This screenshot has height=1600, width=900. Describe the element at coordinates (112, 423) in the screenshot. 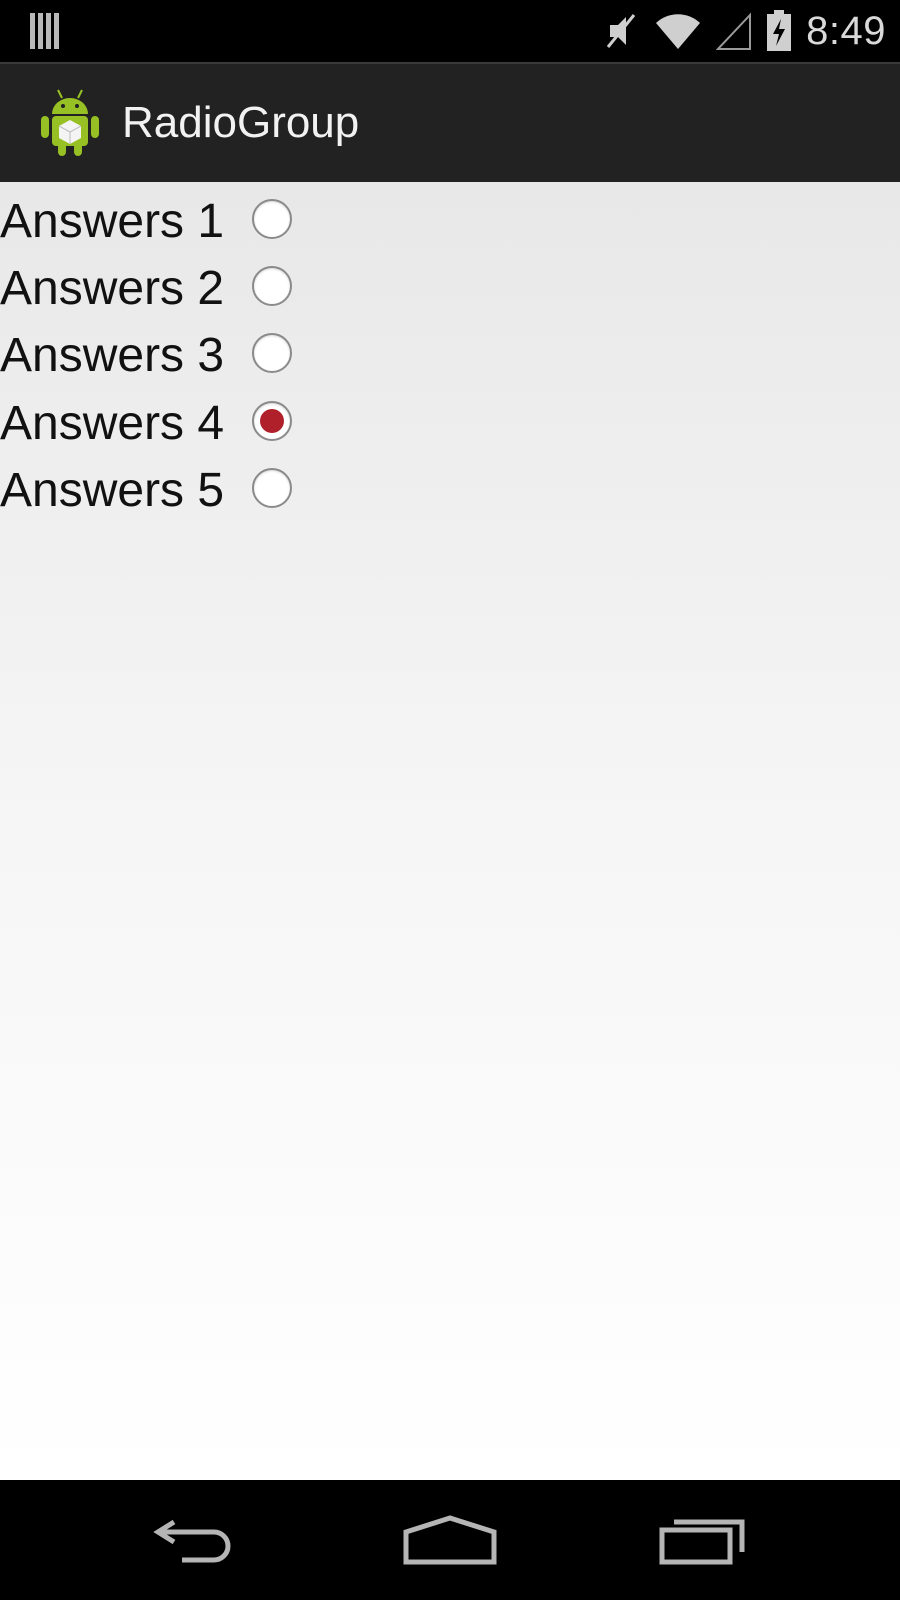

I see `radio-label: Answers 4` at that location.